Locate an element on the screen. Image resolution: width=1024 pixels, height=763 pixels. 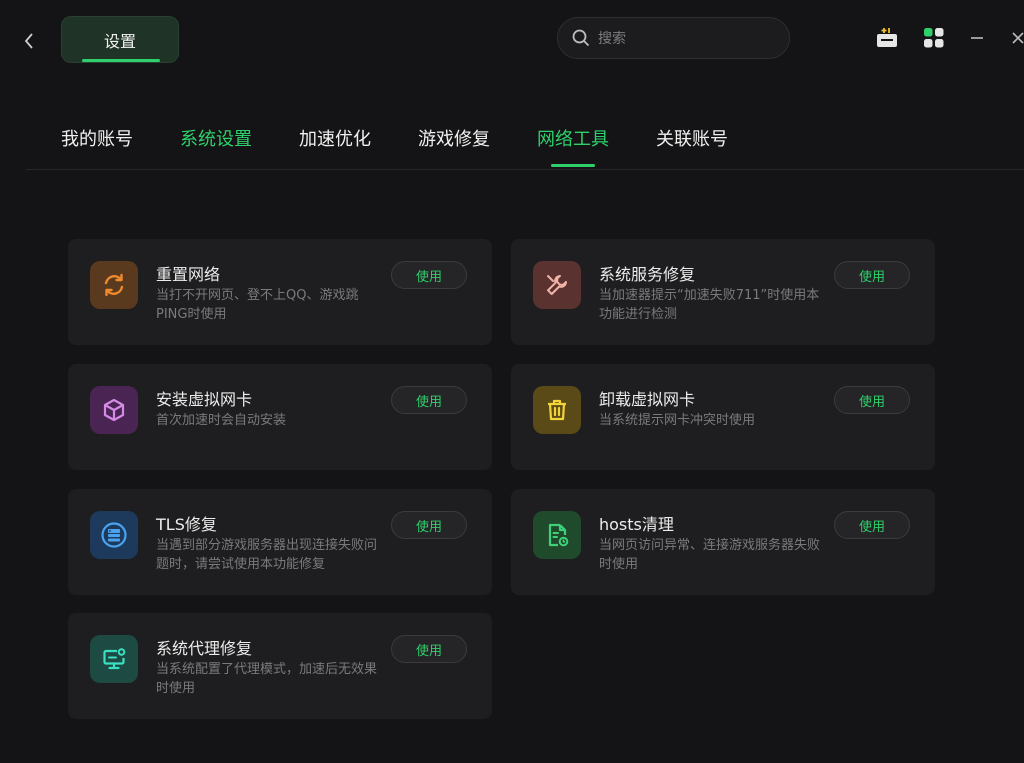
tab-speed-optimize: 加速优化 is located at coordinates (335, 140).